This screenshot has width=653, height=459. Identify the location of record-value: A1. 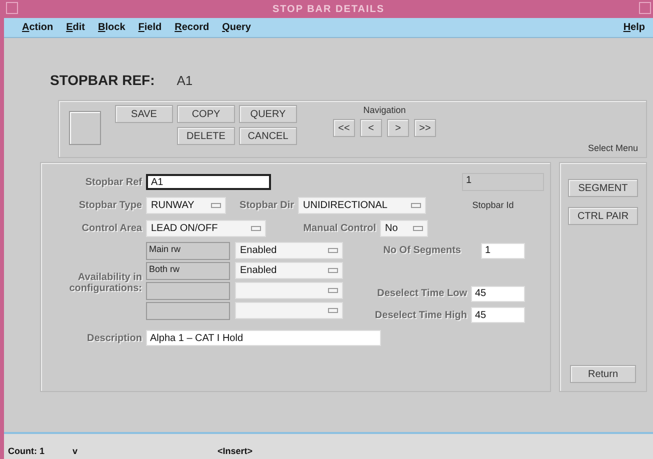
(184, 80).